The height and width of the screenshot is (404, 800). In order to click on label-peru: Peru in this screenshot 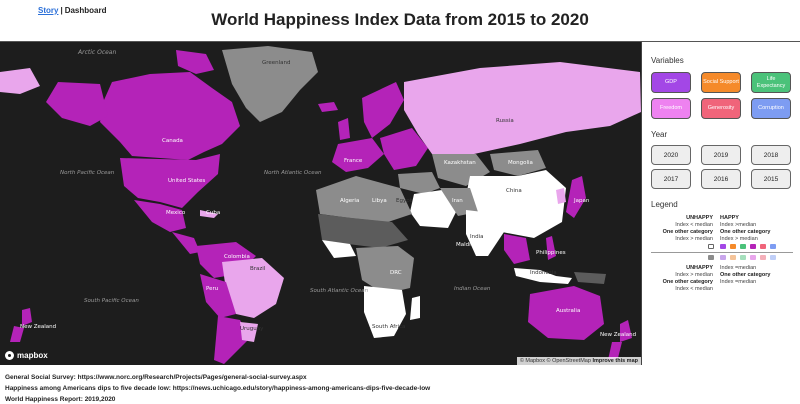, I will do `click(212, 289)`.